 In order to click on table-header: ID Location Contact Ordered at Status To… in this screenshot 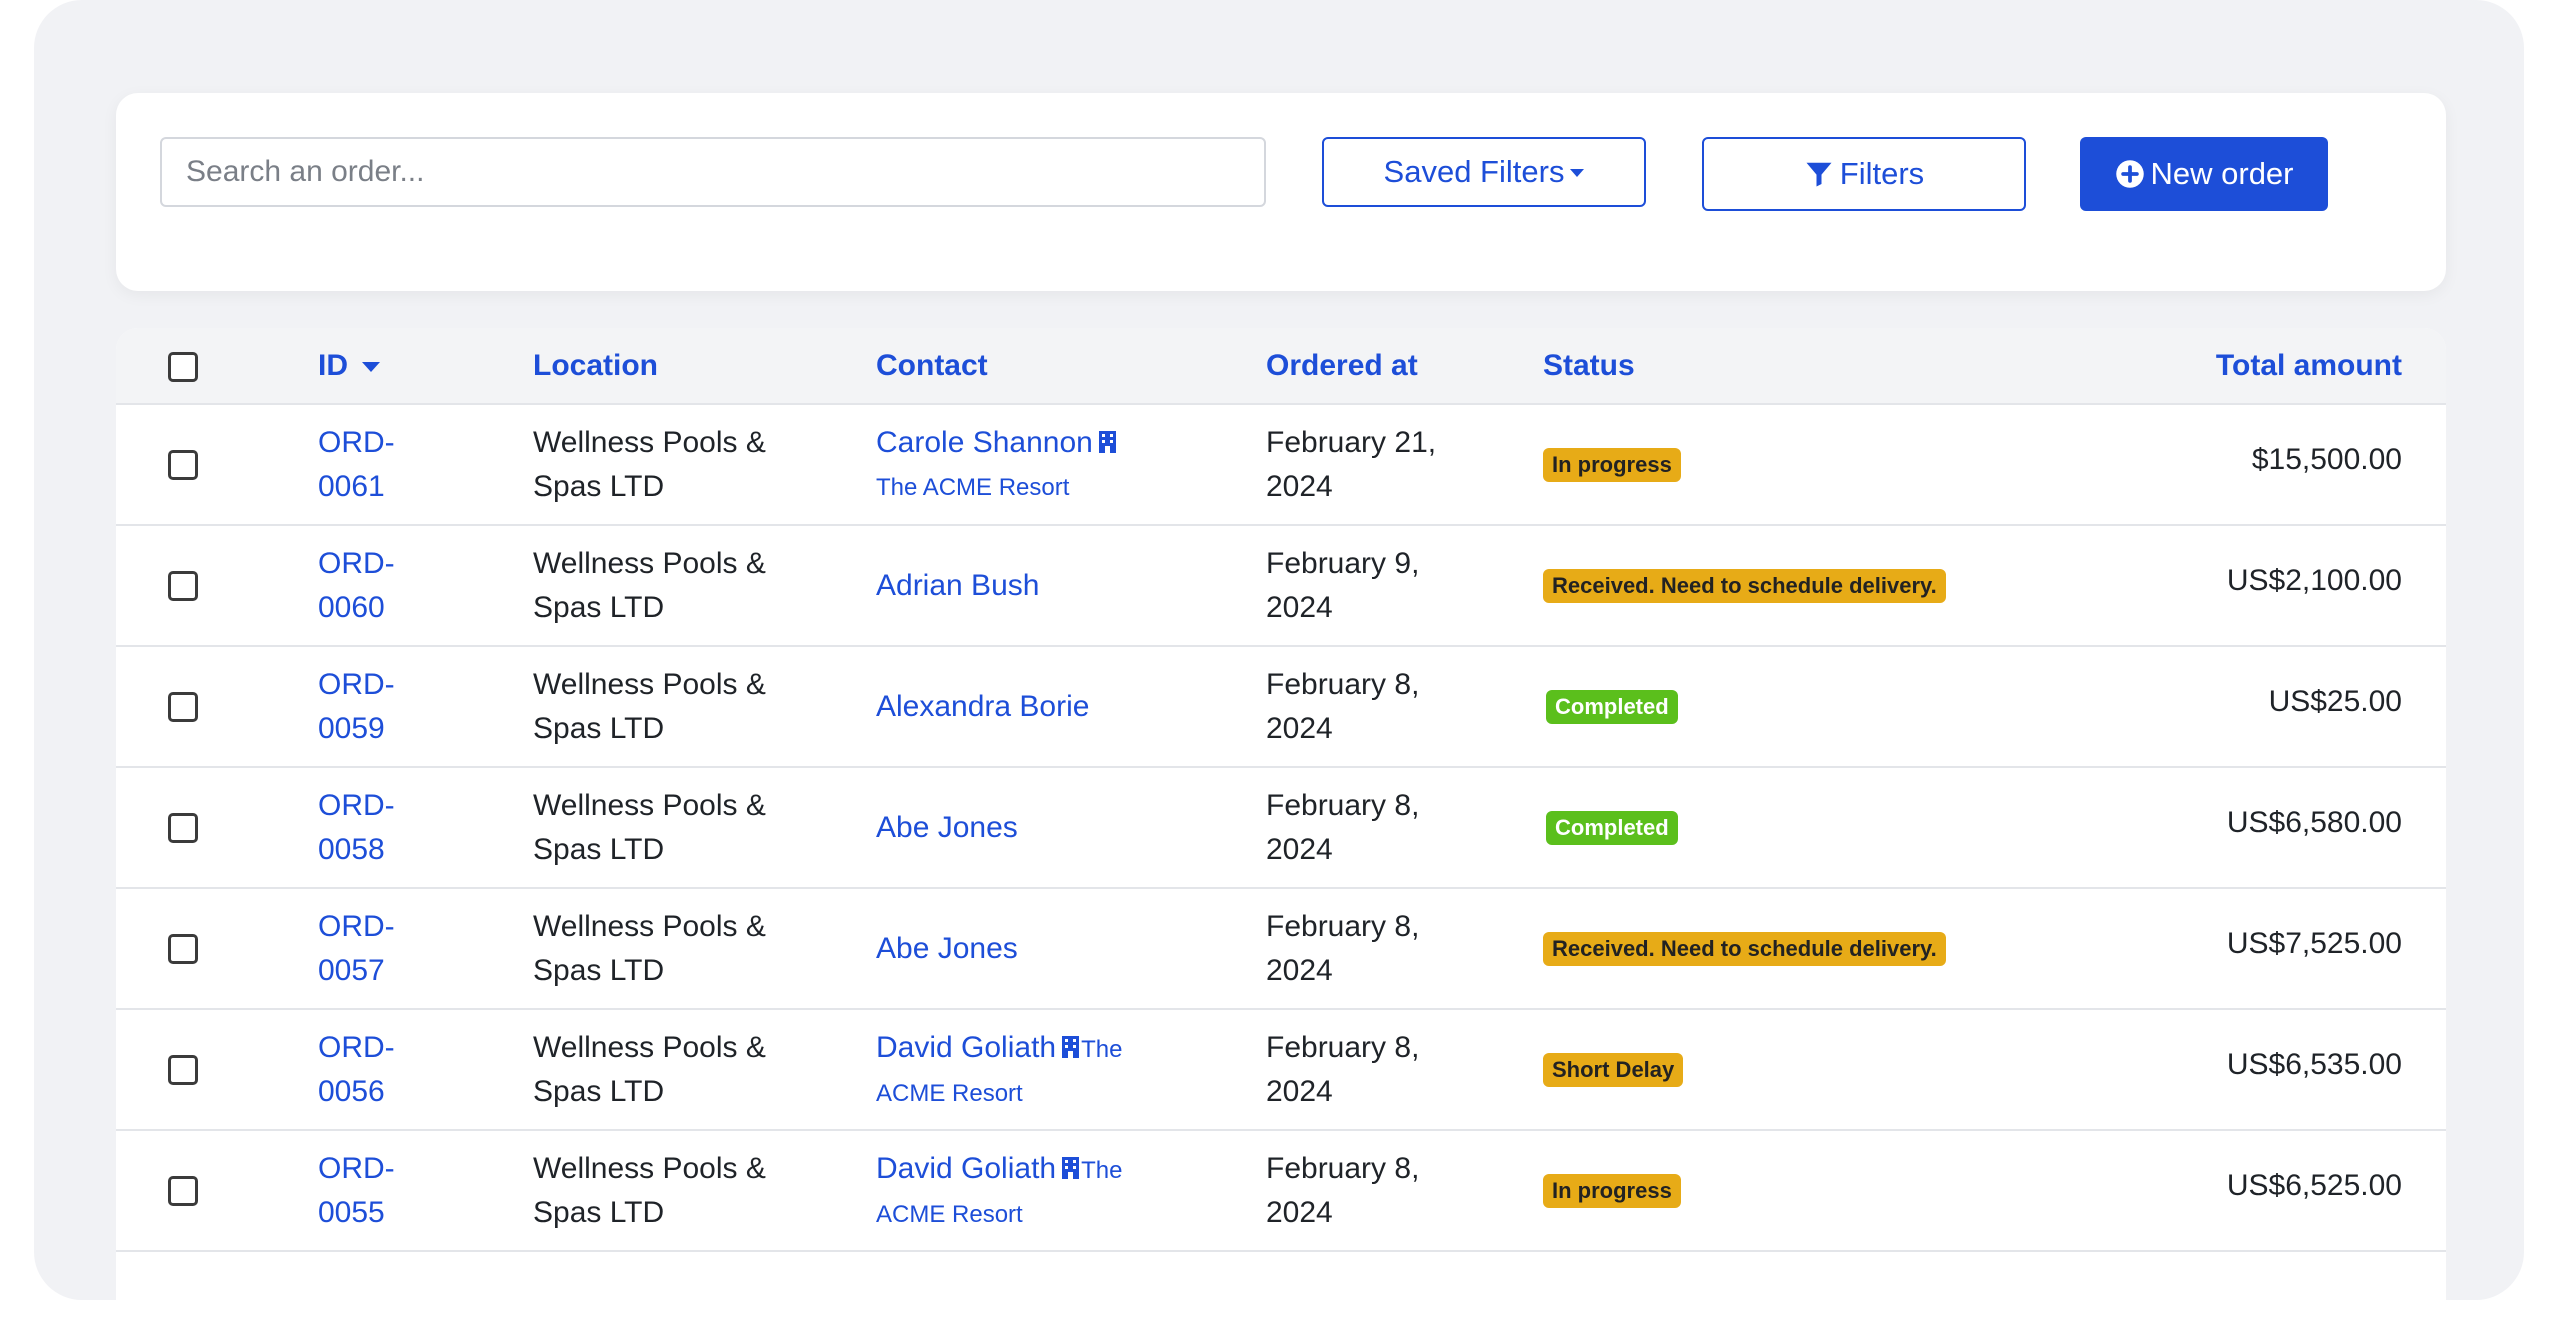, I will do `click(1281, 366)`.